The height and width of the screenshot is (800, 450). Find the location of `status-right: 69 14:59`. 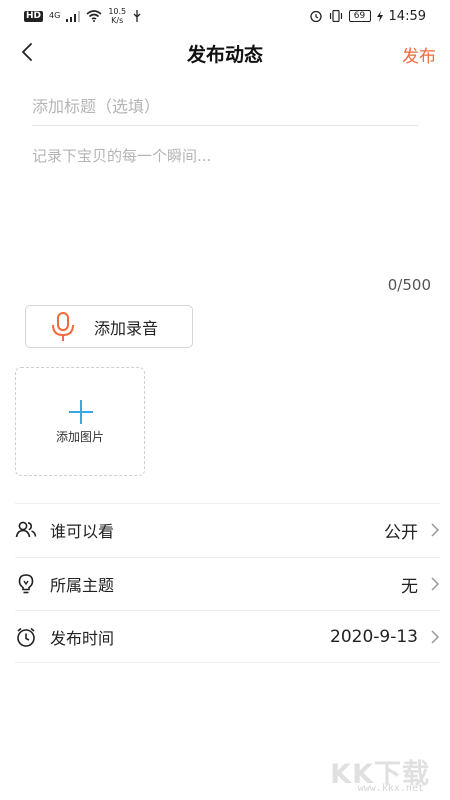

status-right: 69 14:59 is located at coordinates (367, 16).